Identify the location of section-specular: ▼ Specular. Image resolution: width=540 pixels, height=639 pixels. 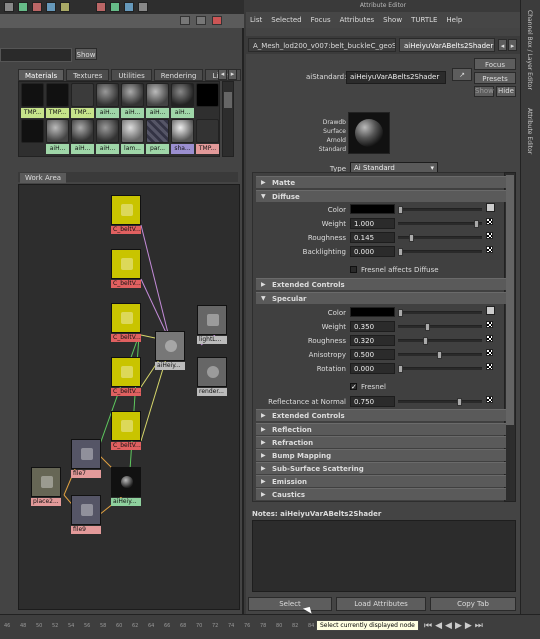
(381, 298).